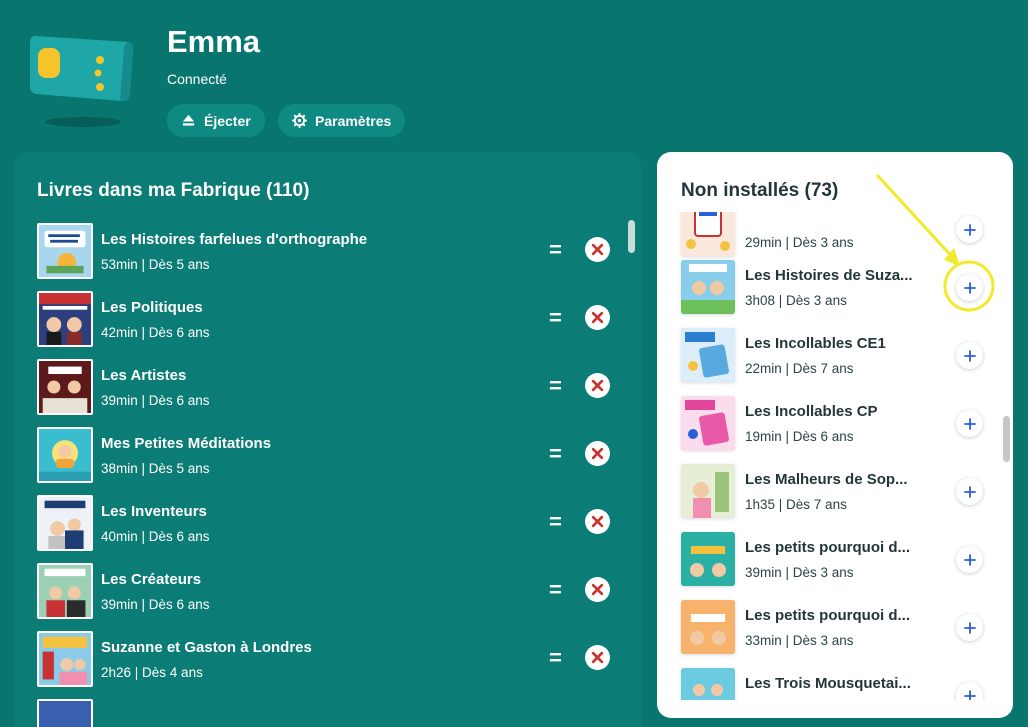  Describe the element at coordinates (323, 320) in the screenshot. I see `installed-book-row: Les Politiques 42min | Dès 6 ans =` at that location.